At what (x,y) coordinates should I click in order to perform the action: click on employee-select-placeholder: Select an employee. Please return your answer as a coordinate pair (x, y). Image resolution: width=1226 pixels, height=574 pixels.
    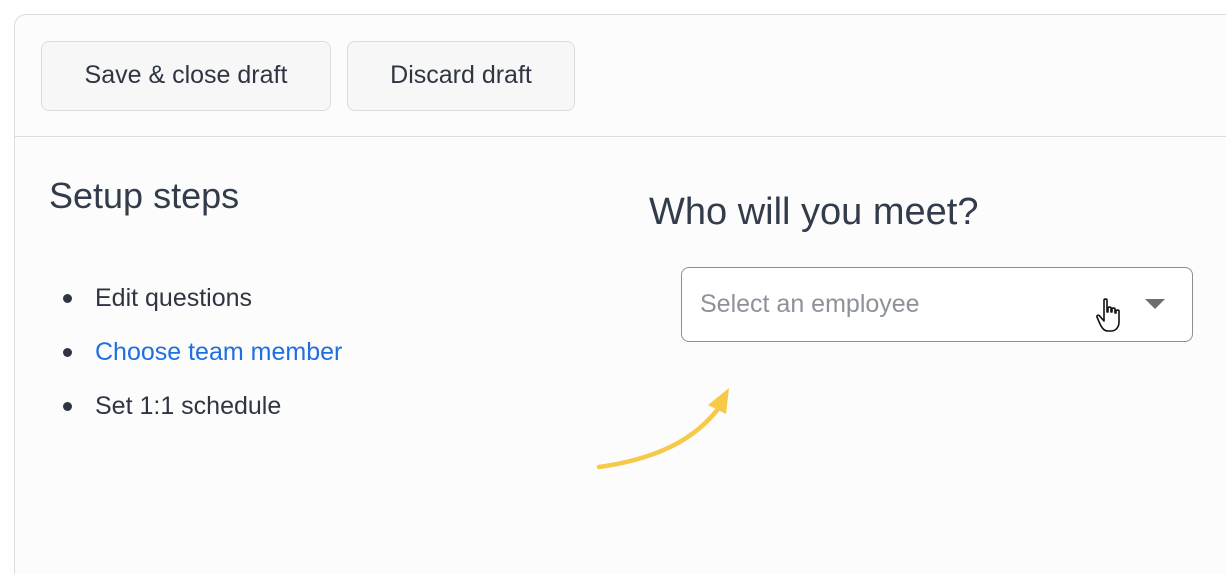
    Looking at the image, I should click on (810, 304).